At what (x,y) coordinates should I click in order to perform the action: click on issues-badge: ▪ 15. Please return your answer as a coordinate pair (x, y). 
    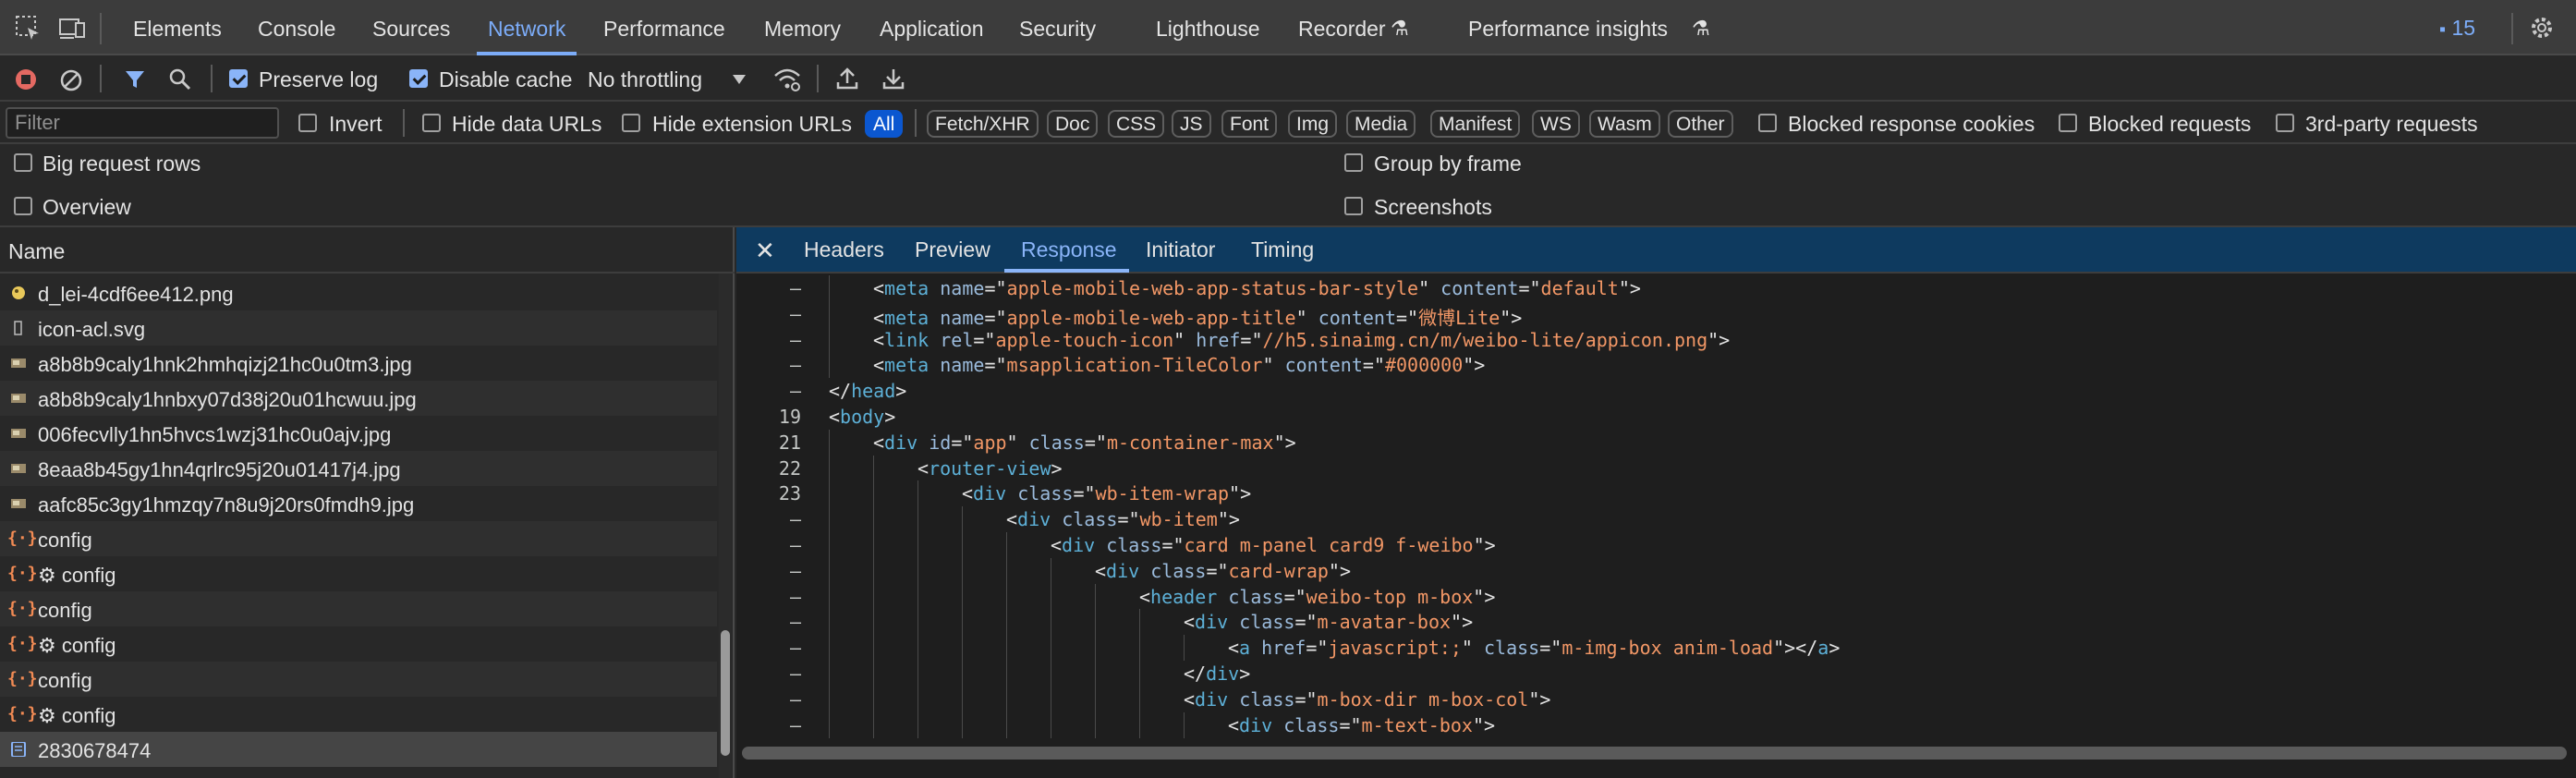
    Looking at the image, I should click on (2457, 28).